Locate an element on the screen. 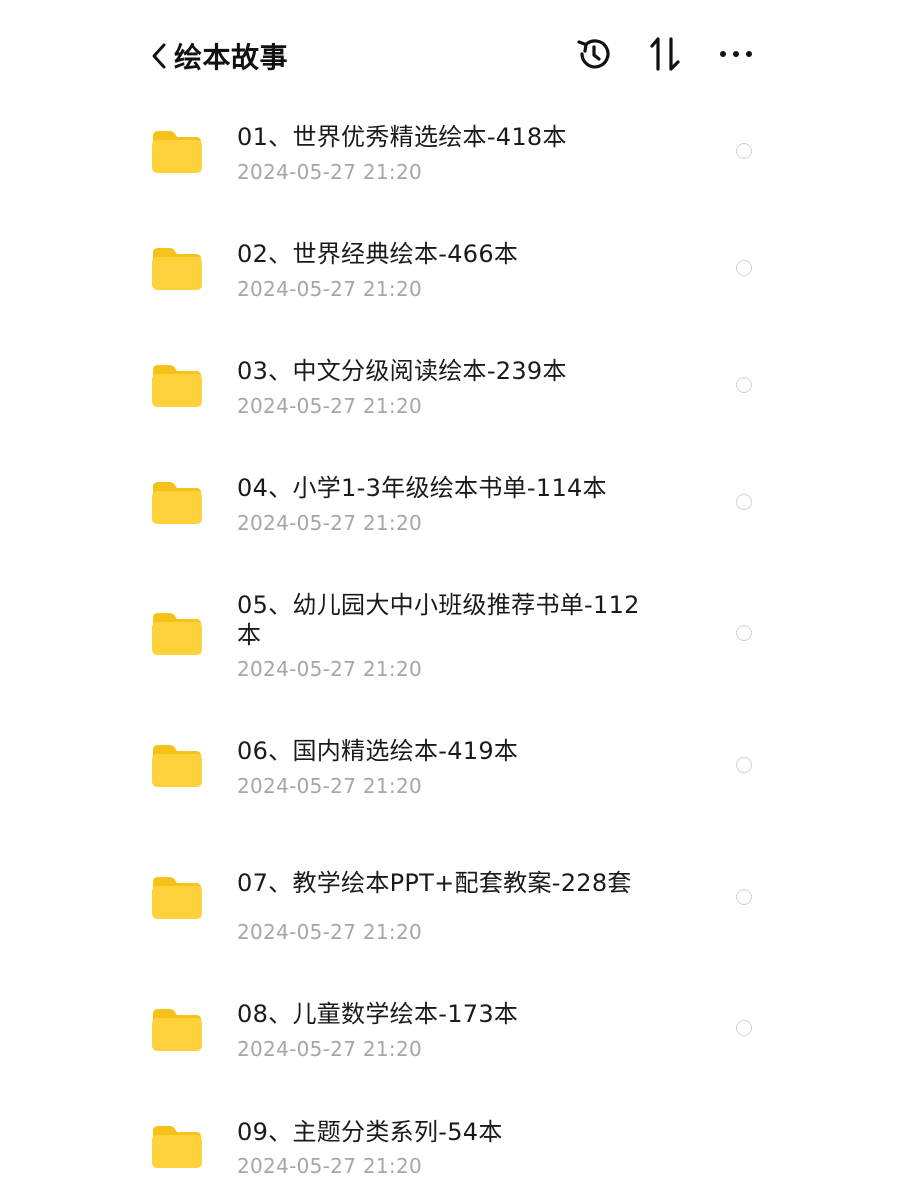 The image size is (900, 1200). file-name: 05、幼儿园大中小班级推荐书单-112本 is located at coordinates (438, 620).